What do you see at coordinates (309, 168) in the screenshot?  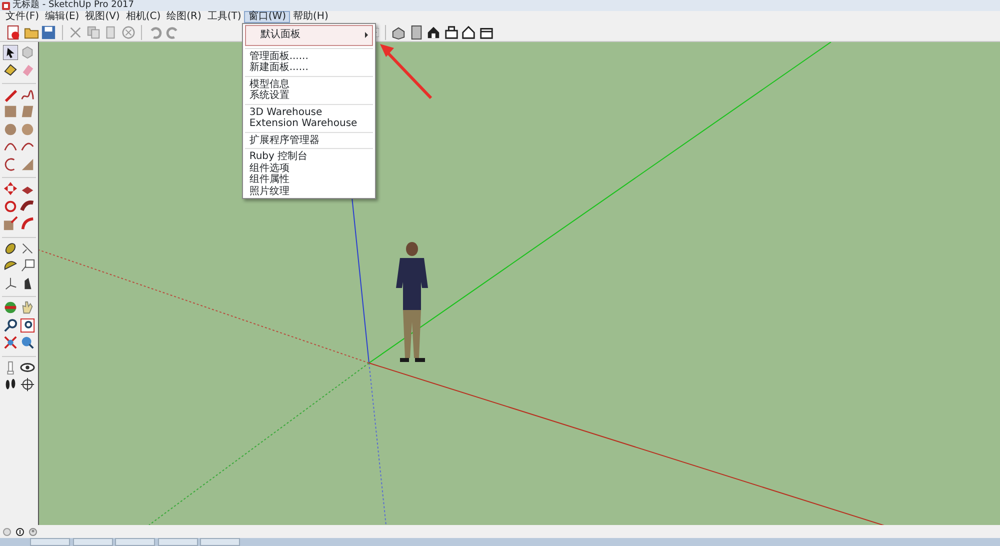 I see `menu-option: 组件选项` at bounding box center [309, 168].